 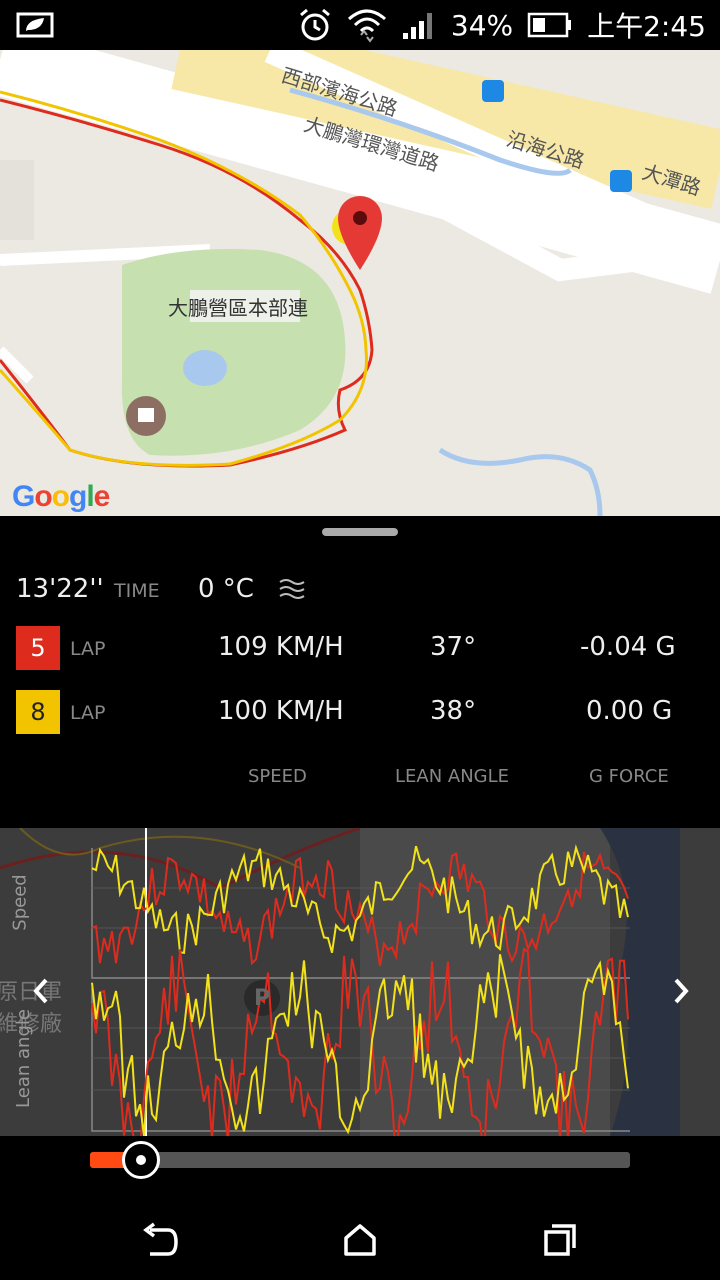 What do you see at coordinates (61, 496) in the screenshot?
I see `google-logo: Google` at bounding box center [61, 496].